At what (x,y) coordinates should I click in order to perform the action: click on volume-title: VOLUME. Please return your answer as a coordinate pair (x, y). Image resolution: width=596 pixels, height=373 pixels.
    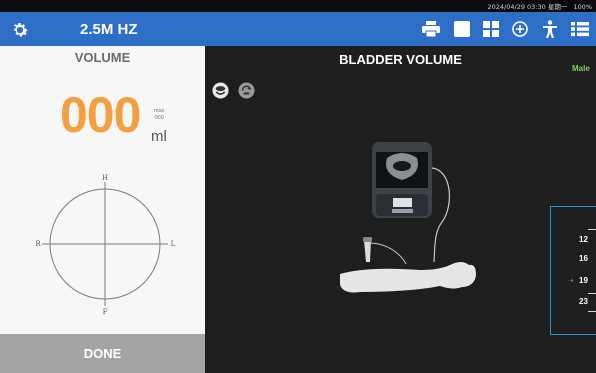
    Looking at the image, I should click on (102, 57).